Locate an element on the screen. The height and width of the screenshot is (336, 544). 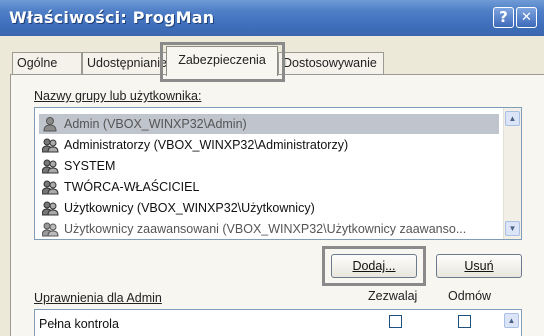
deny-checkbox is located at coordinates (464, 321).